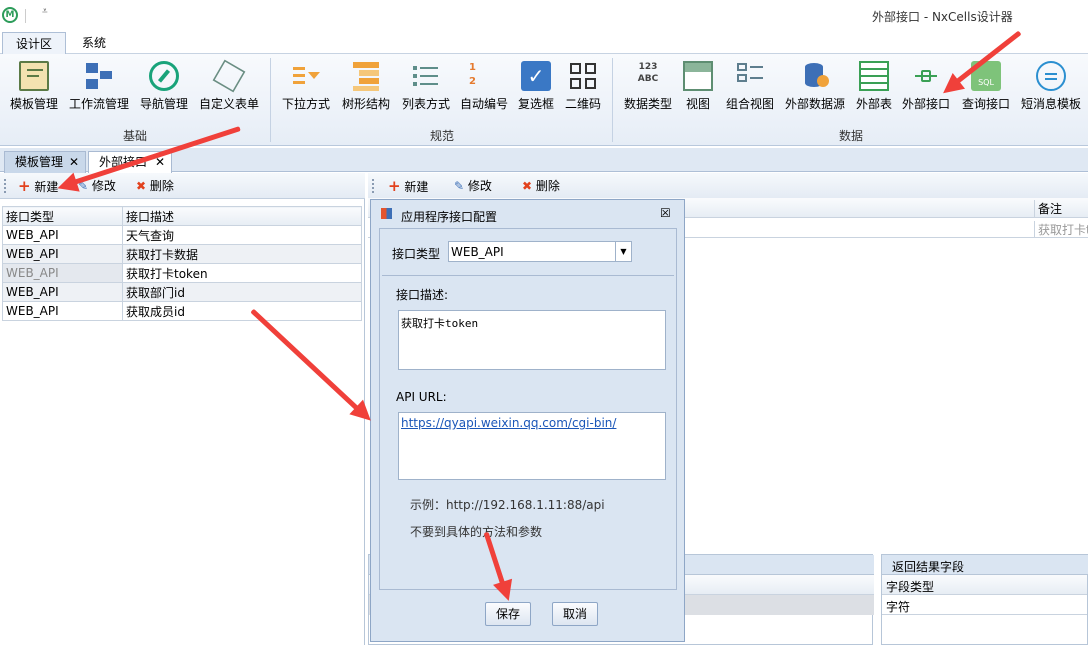 Image resolution: width=1088 pixels, height=645 pixels. I want to click on window-title: 外部接口 - NxCells设计器, so click(942, 17).